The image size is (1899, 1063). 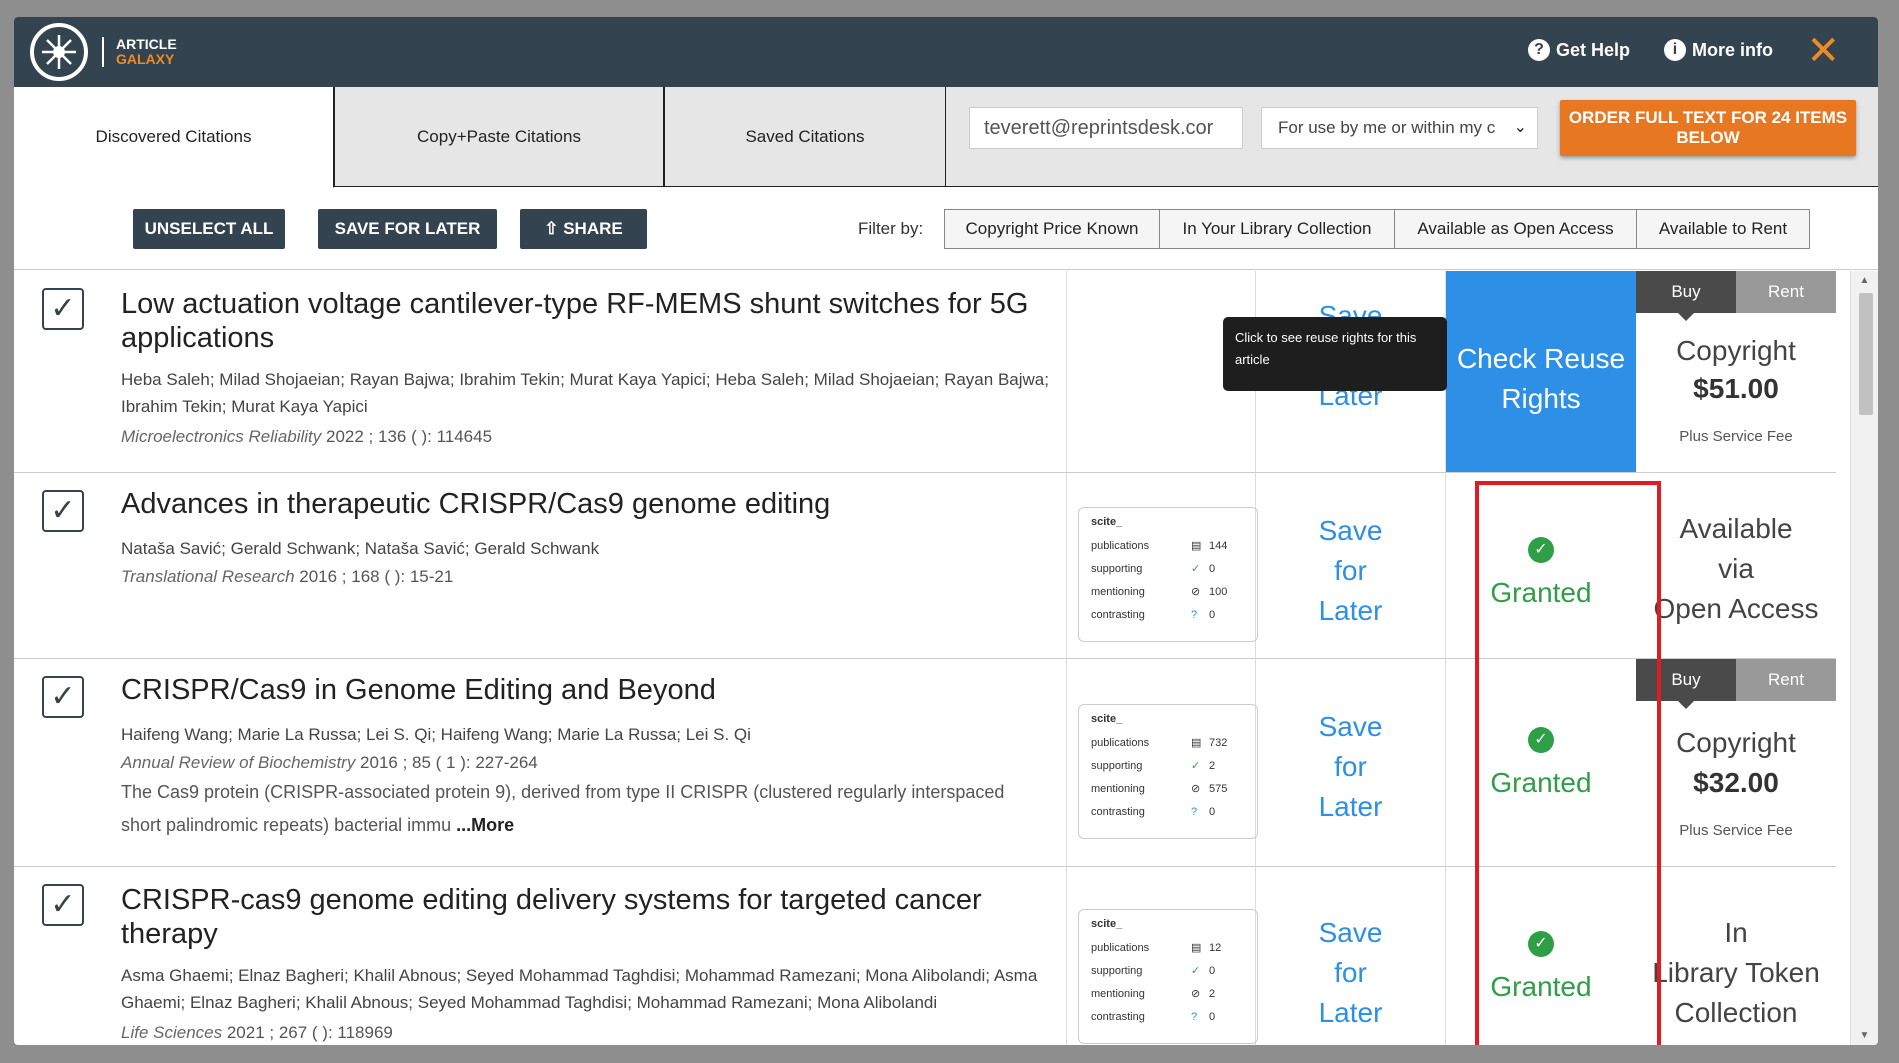 I want to click on availability-status: Available via Open Access, so click(x=1736, y=568).